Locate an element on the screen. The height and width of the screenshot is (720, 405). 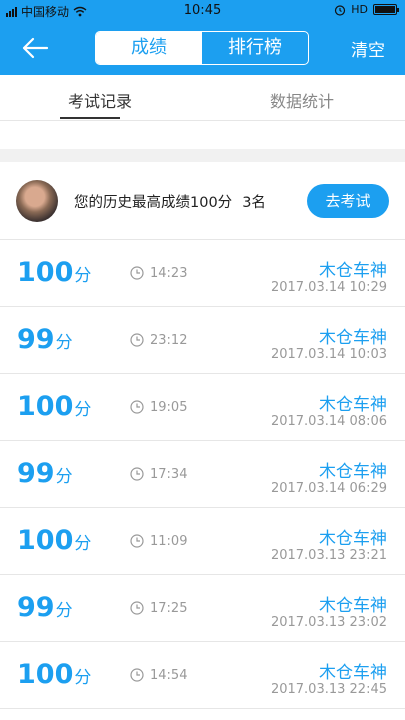
record-row: 100分 14:54 木仓车神 2017.03.13 22:45 is located at coordinates (202, 675).